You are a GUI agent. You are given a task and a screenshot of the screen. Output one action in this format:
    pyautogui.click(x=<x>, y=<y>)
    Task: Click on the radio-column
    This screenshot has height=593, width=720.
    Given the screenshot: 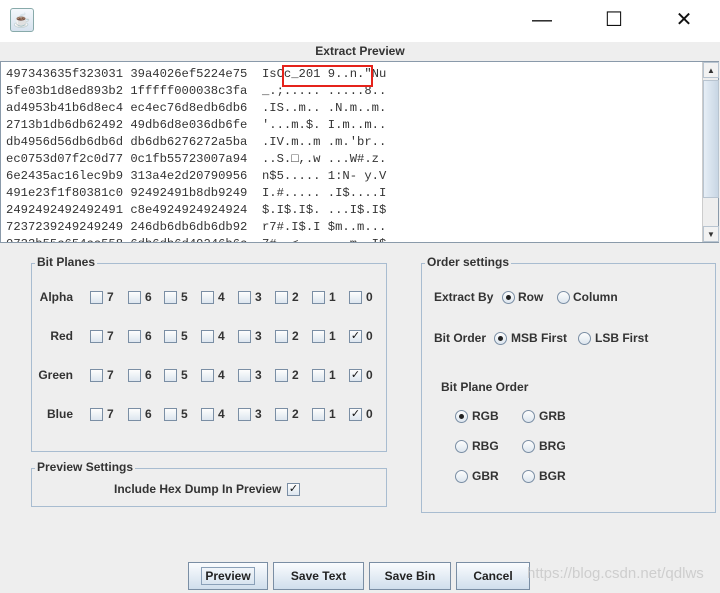 What is the action you would take?
    pyautogui.click(x=563, y=297)
    